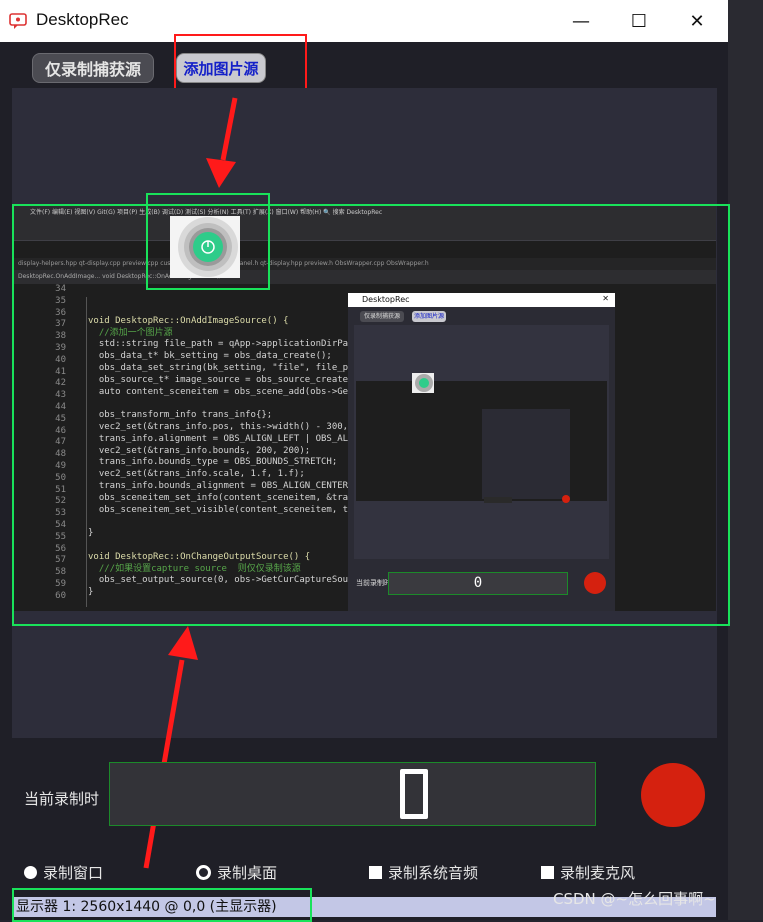  What do you see at coordinates (221, 173) in the screenshot?
I see `arrow-down-icon` at bounding box center [221, 173].